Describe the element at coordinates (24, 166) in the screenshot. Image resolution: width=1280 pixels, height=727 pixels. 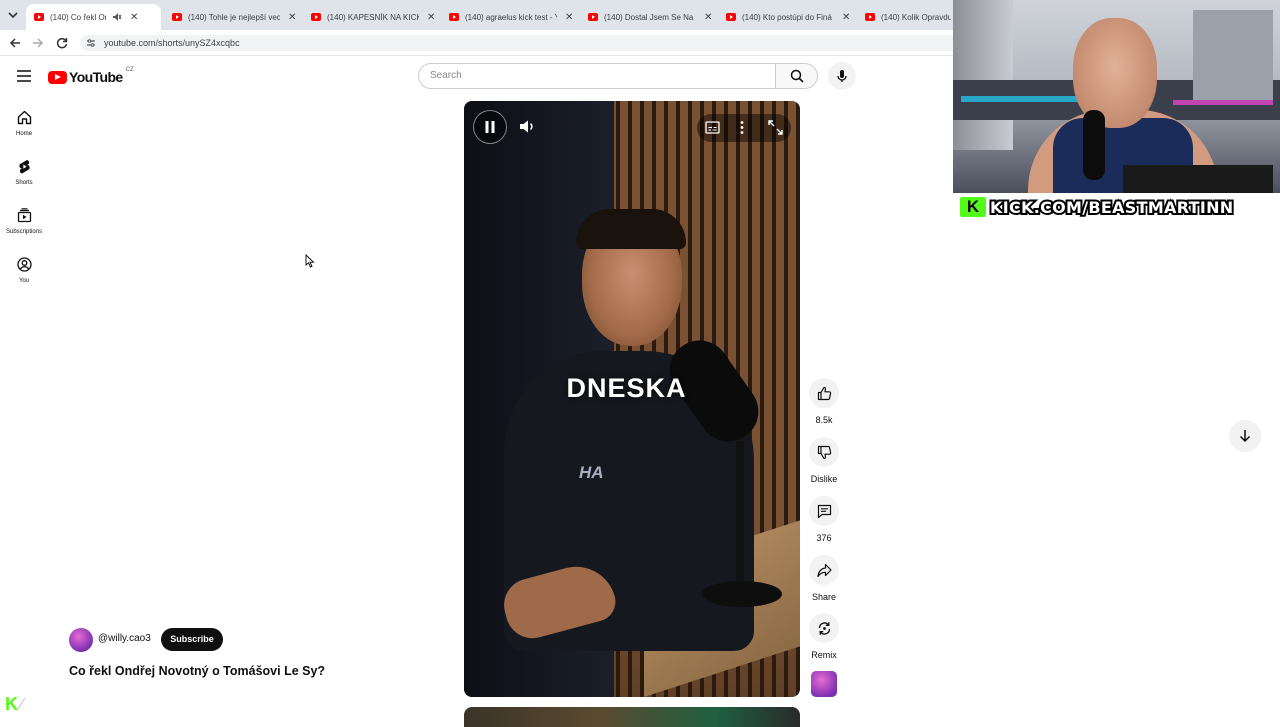
I see `shorts-icon` at that location.